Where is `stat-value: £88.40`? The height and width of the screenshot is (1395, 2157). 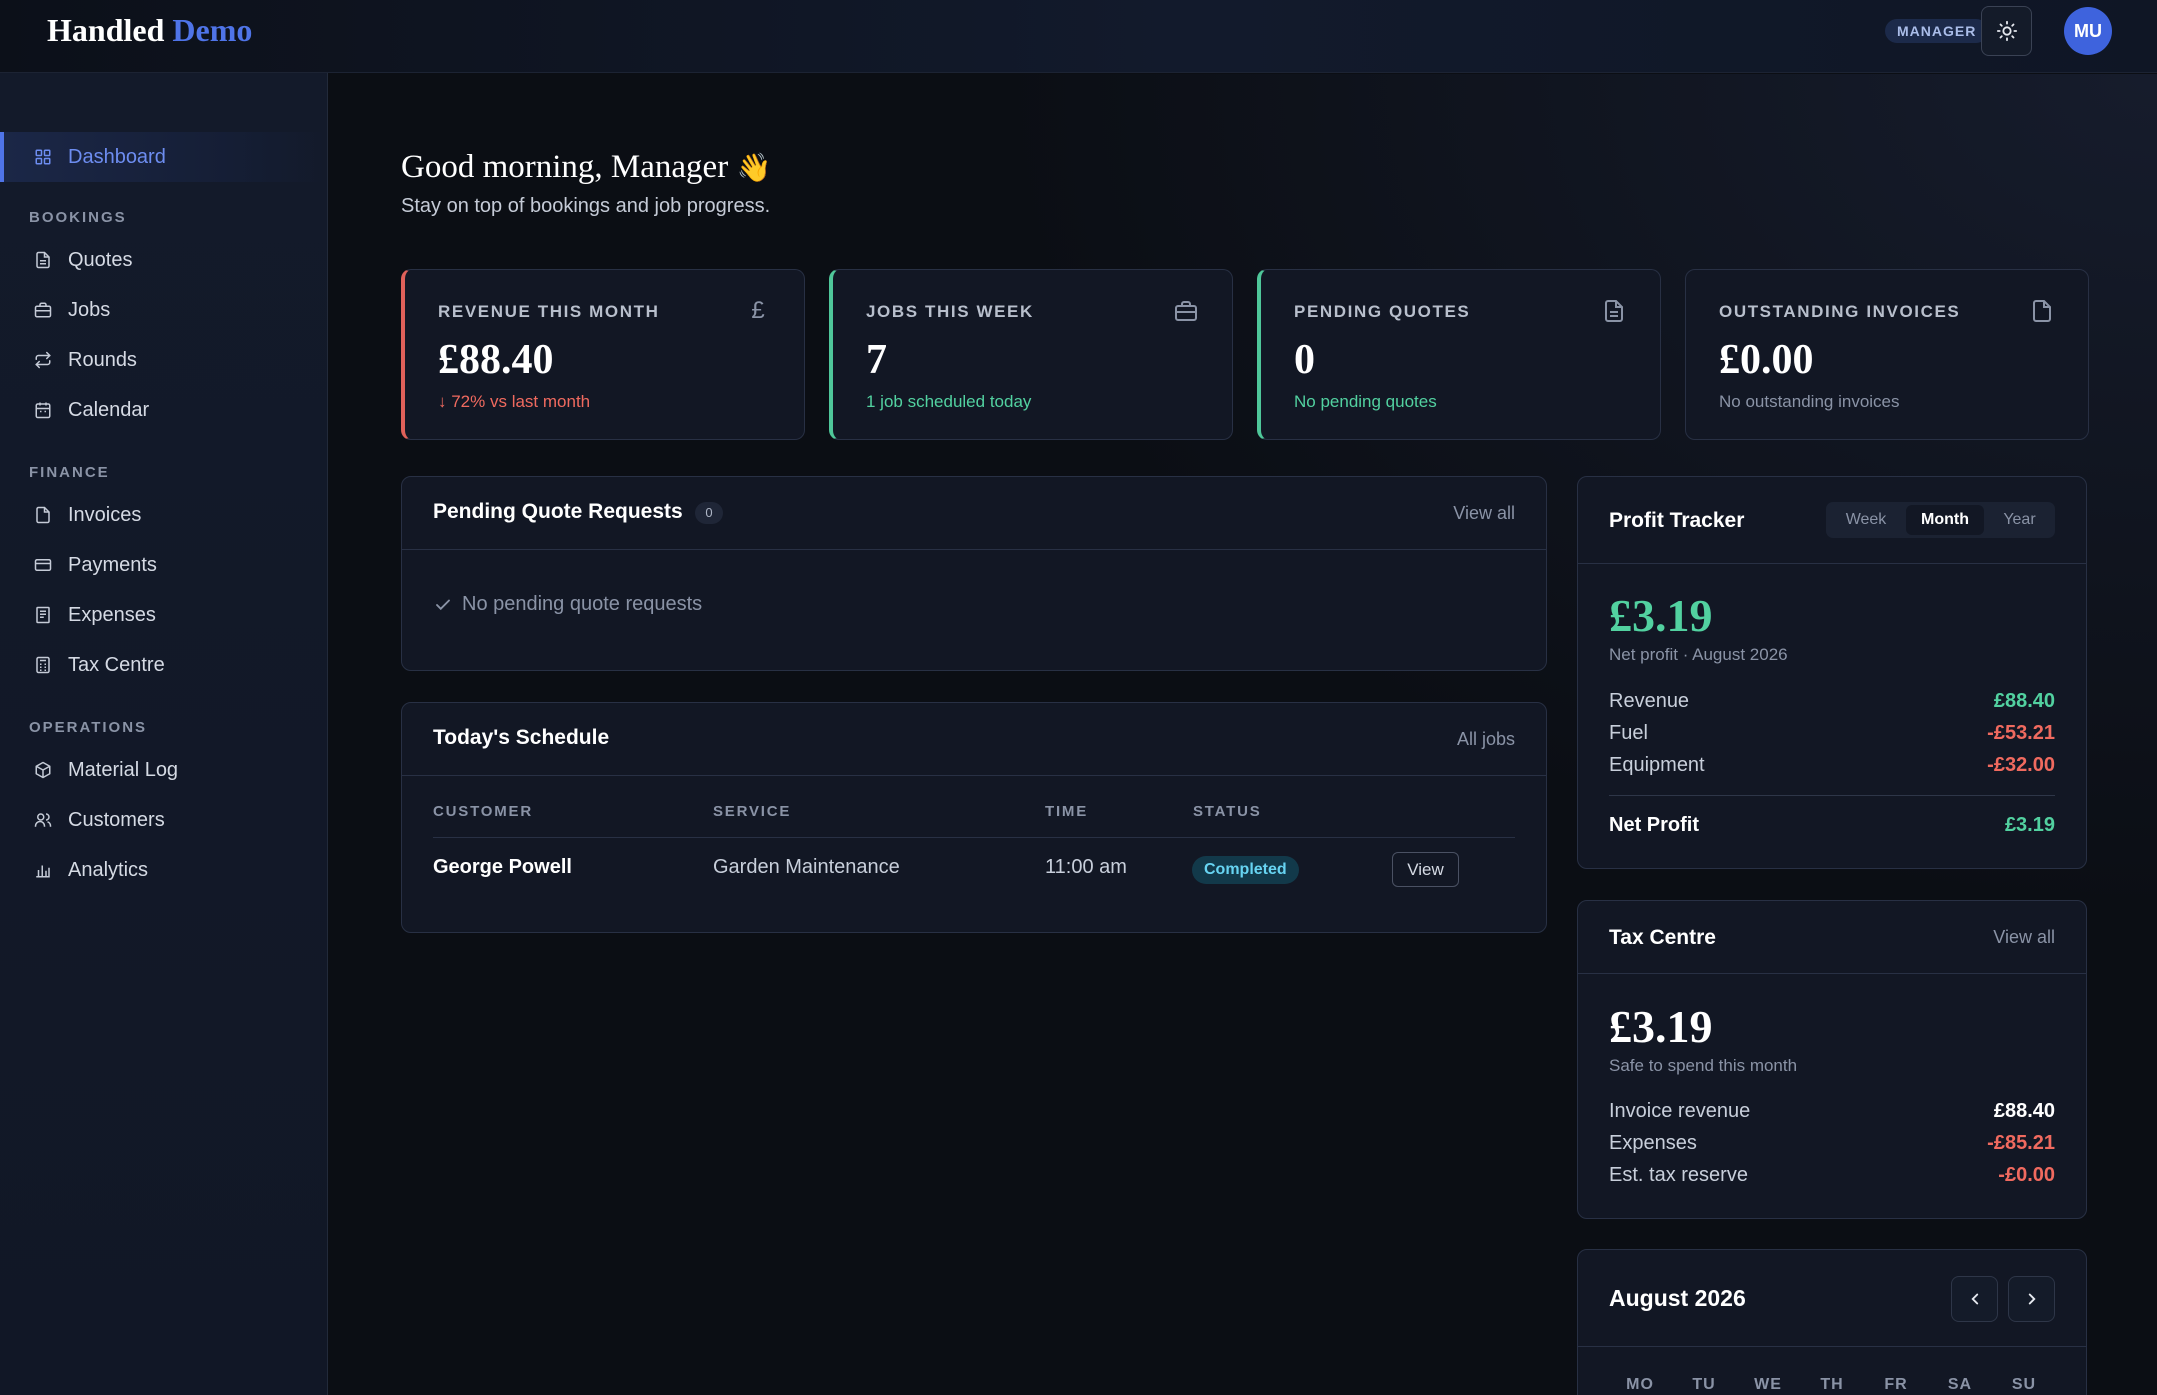
stat-value: £88.40 is located at coordinates (496, 360).